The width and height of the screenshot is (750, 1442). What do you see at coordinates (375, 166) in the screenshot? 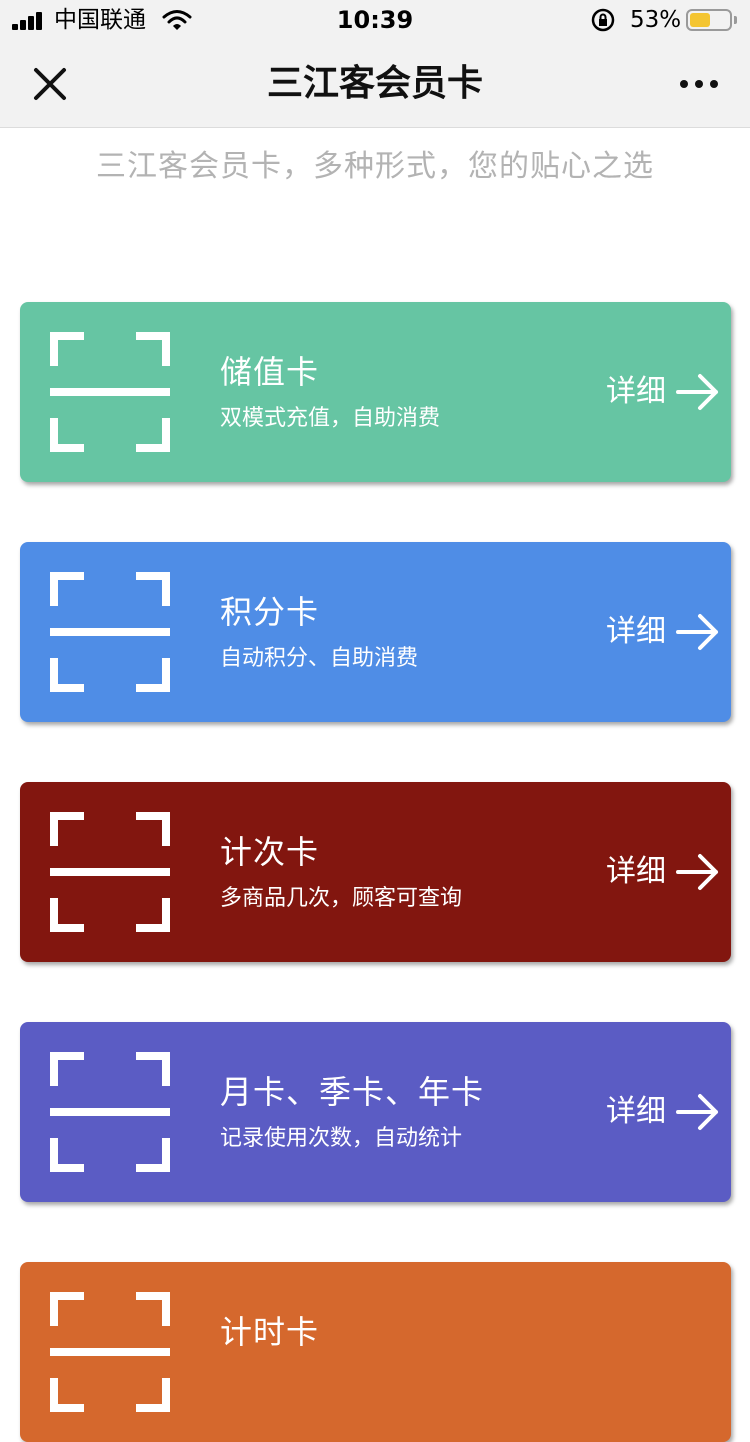
I see `page-subtitle: 三江客会员卡，多种形式，您的贴心之选` at bounding box center [375, 166].